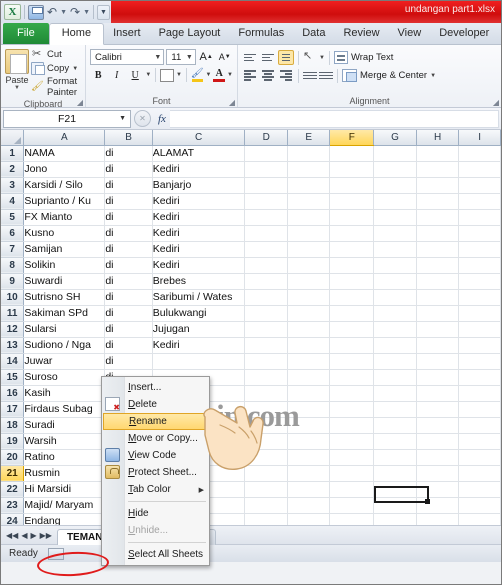 The image size is (502, 585). I want to click on cell-A13: Sudiono / Nga, so click(64, 345).